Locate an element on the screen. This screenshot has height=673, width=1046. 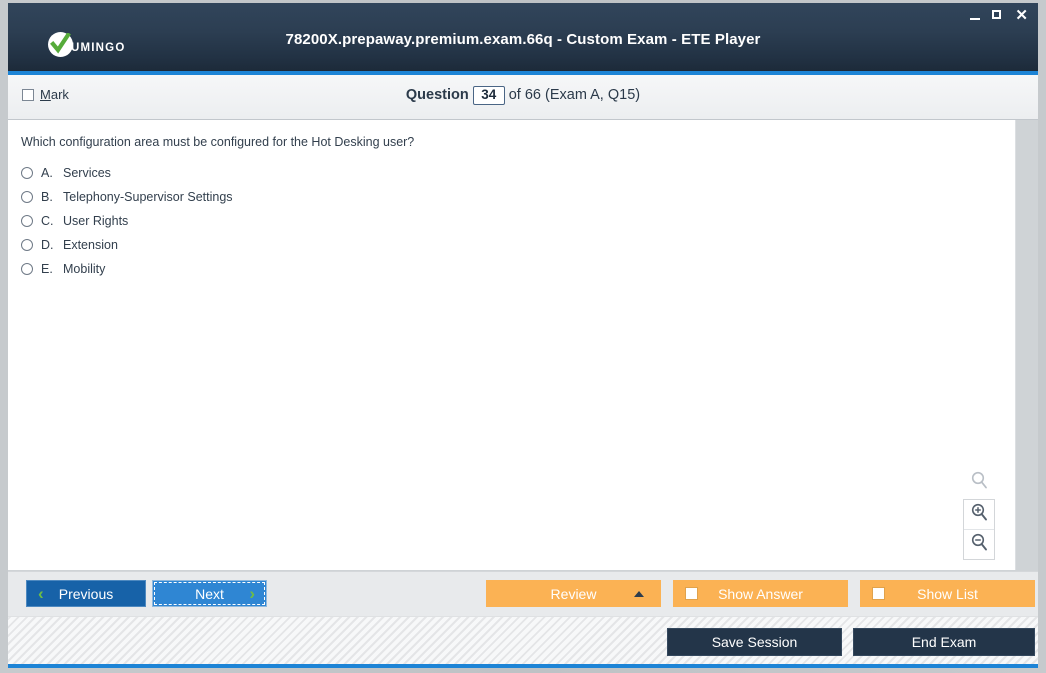
question-counter-label: Question is located at coordinates (437, 95).